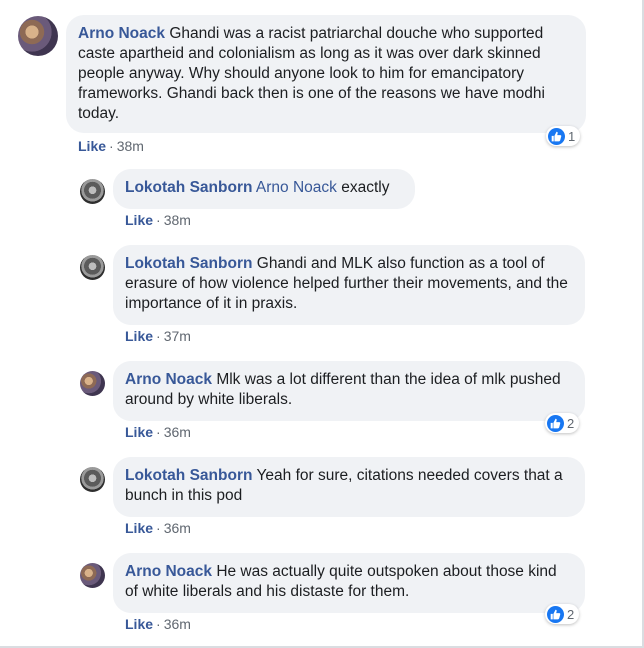 The height and width of the screenshot is (648, 644). I want to click on reaction-count: 1, so click(563, 136).